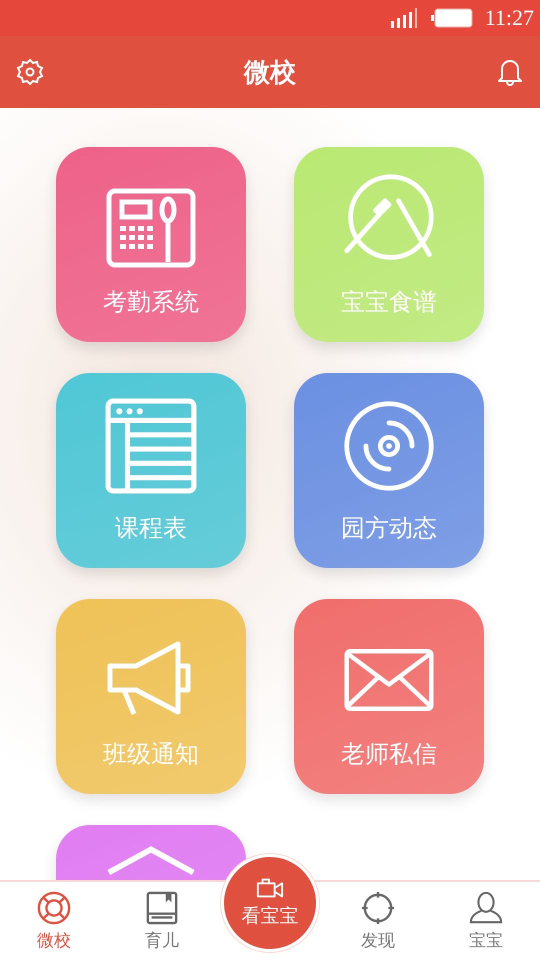 This screenshot has width=540, height=960. Describe the element at coordinates (151, 446) in the screenshot. I see `list-window-icon` at that location.